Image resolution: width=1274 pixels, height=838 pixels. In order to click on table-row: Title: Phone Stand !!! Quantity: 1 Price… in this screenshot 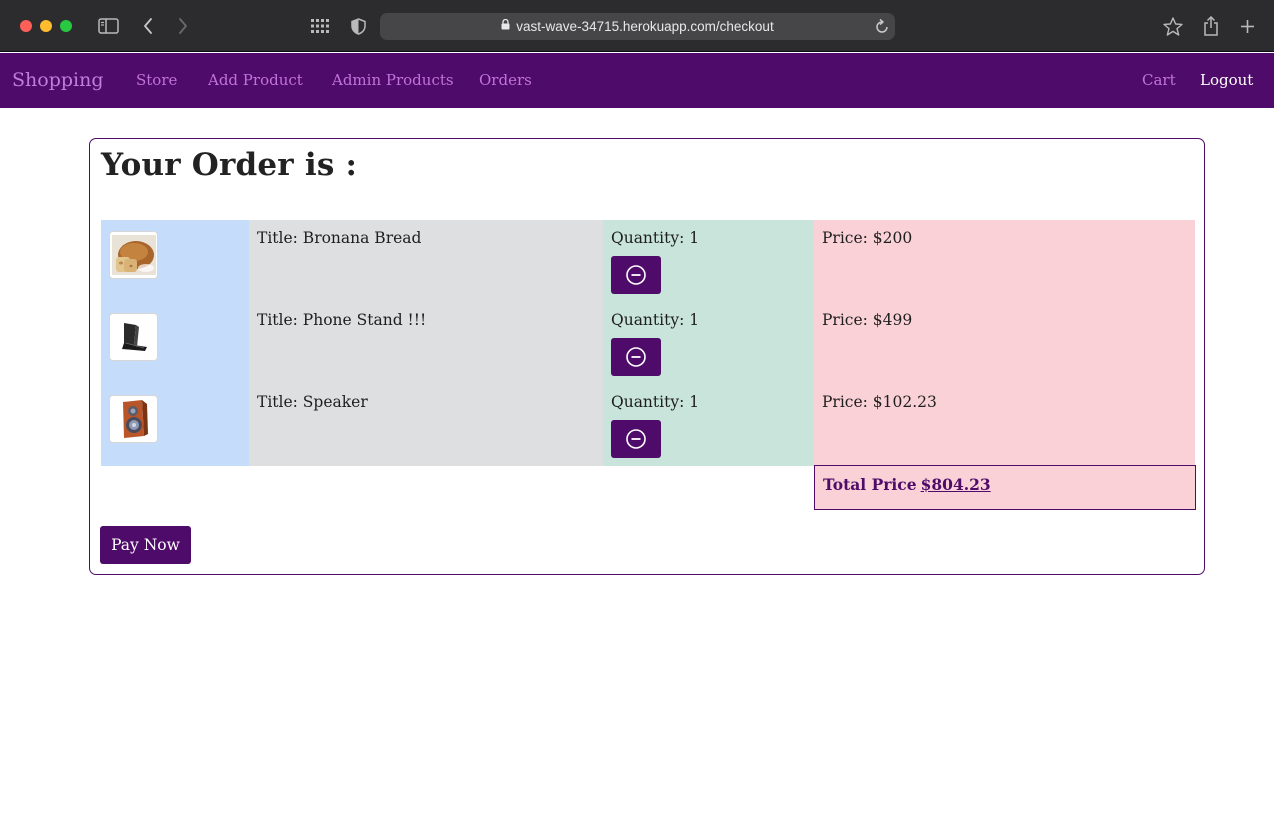, I will do `click(648, 343)`.